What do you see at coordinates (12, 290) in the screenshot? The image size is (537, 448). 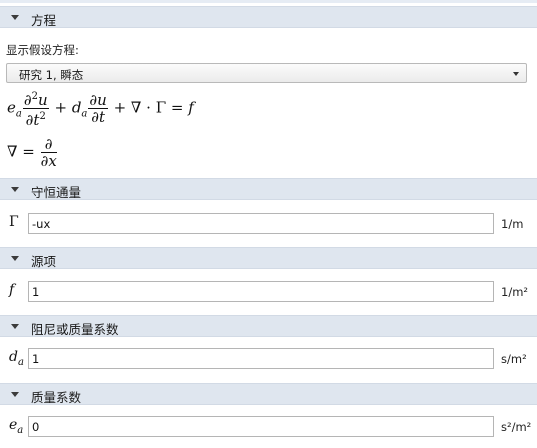 I see `source-symbol: f` at bounding box center [12, 290].